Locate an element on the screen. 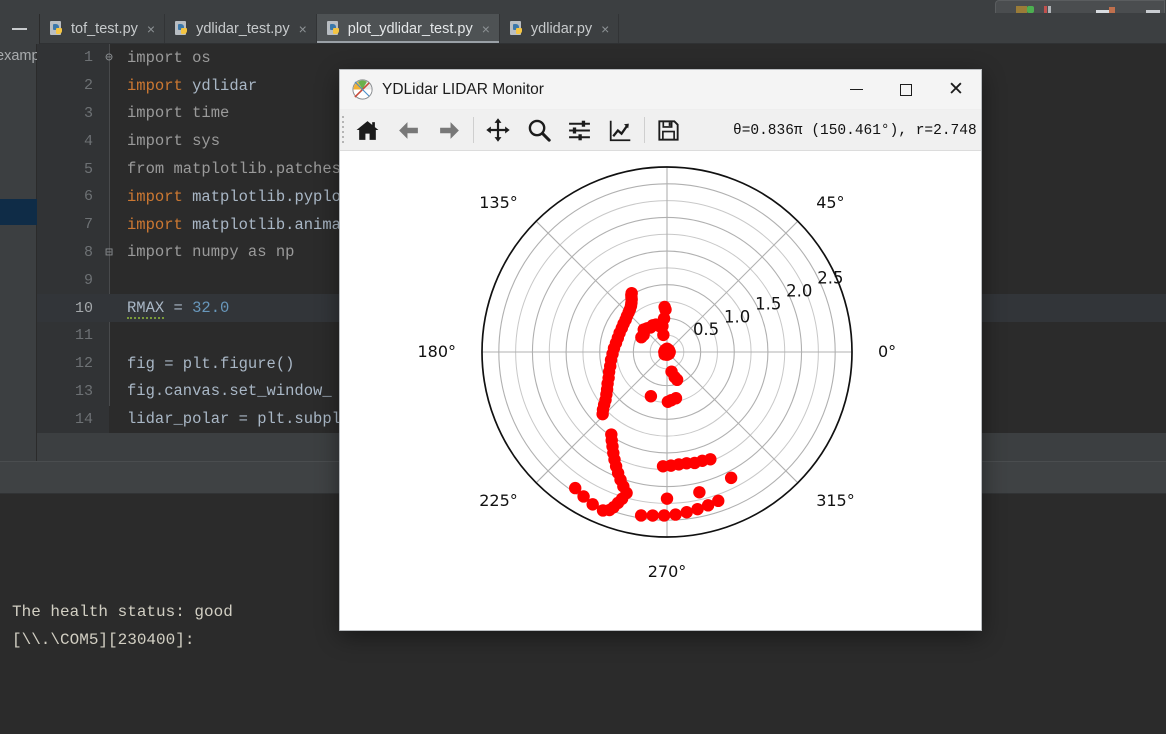 This screenshot has height=734, width=1166. line-number: 11 is located at coordinates (83, 336).